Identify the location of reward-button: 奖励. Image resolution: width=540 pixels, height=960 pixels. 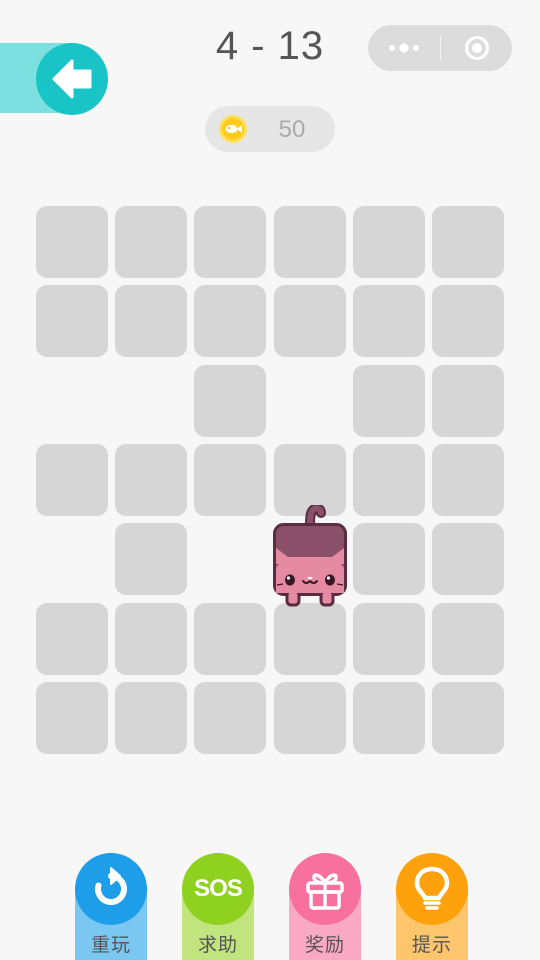
(325, 906).